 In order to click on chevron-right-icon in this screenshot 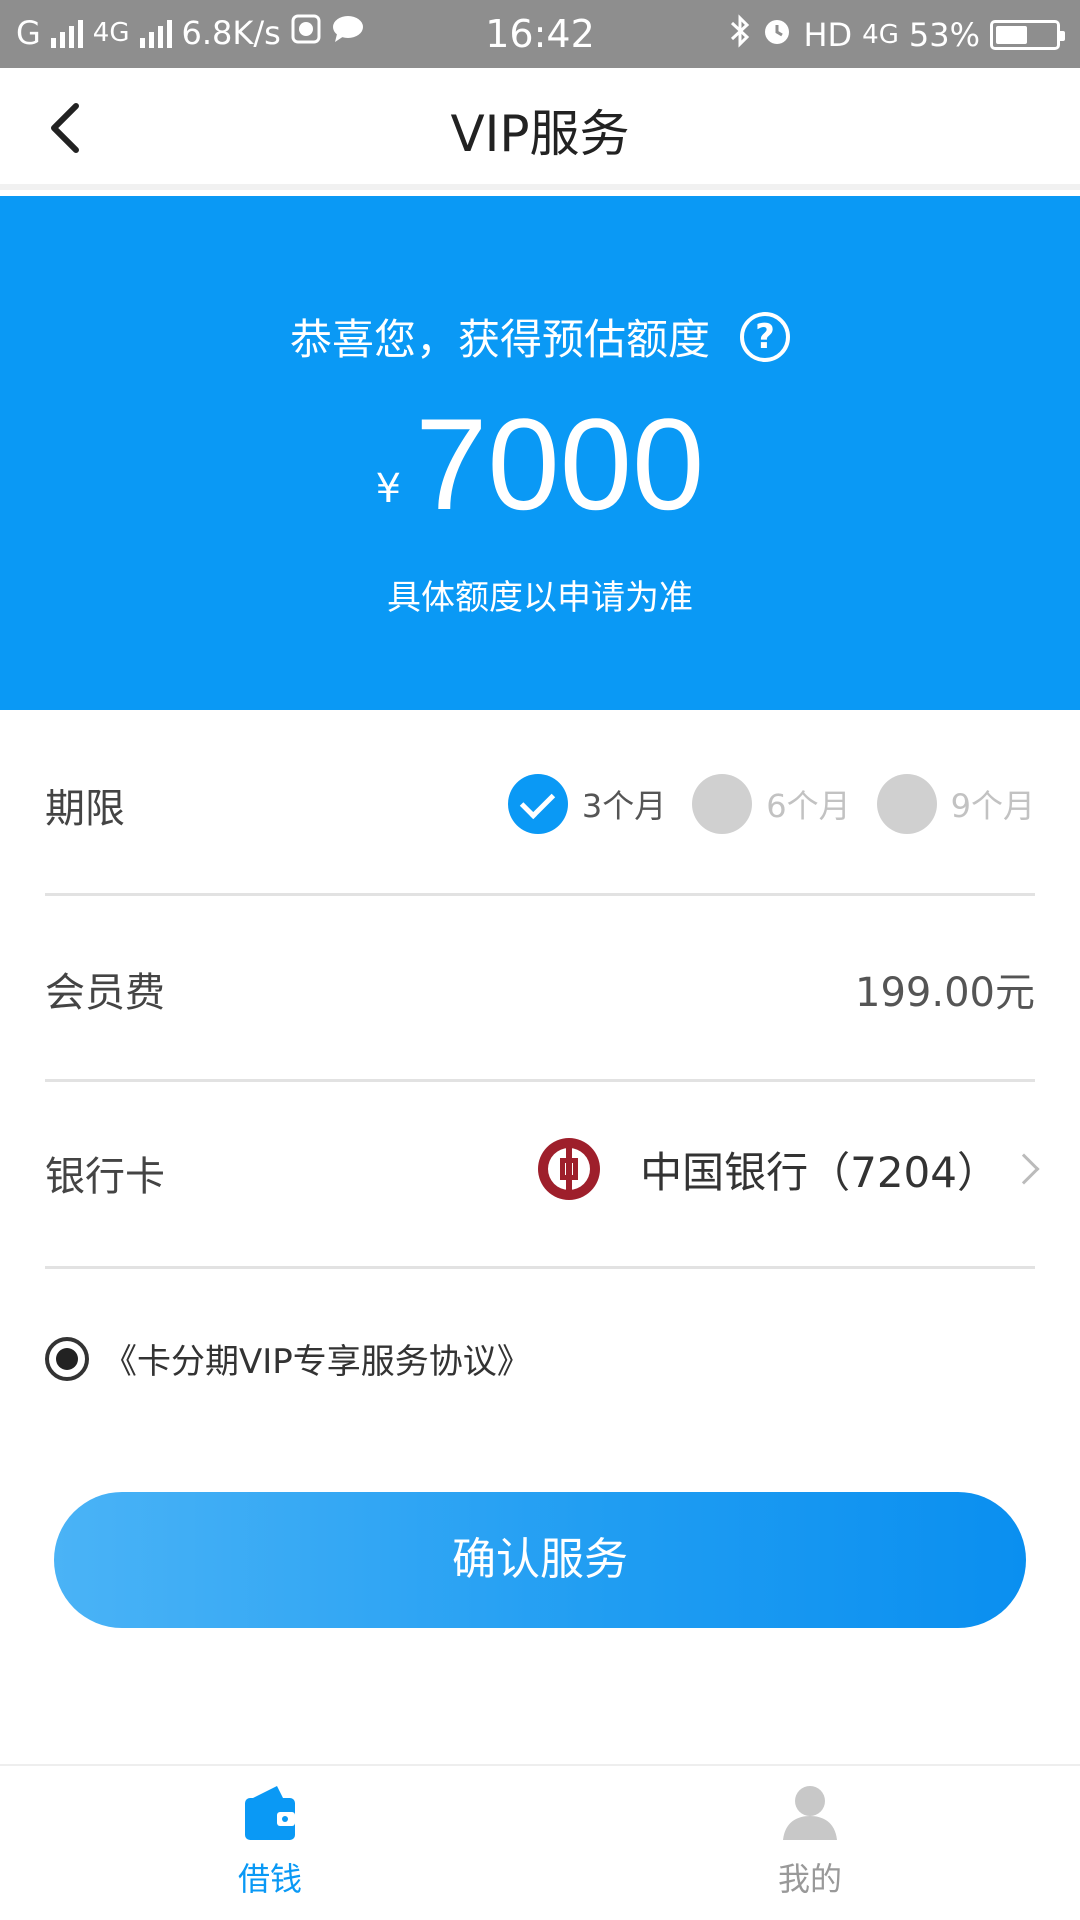, I will do `click(1024, 1169)`.